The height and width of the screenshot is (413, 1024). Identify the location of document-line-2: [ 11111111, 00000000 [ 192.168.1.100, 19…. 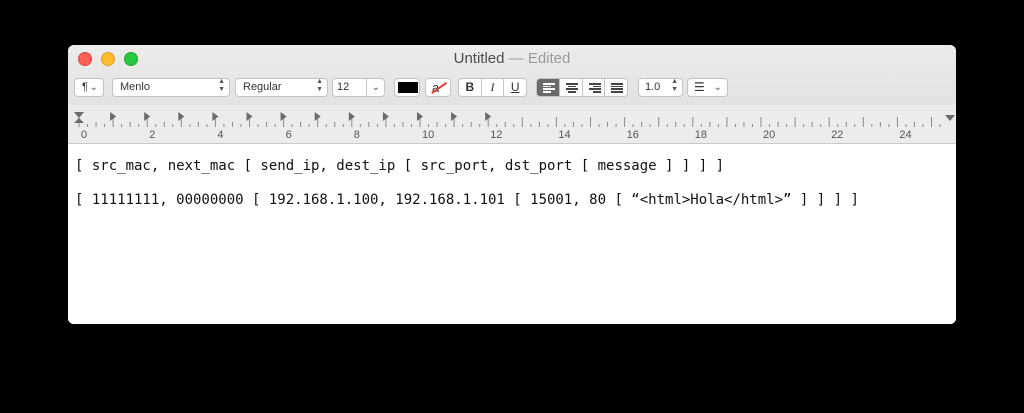
(467, 200).